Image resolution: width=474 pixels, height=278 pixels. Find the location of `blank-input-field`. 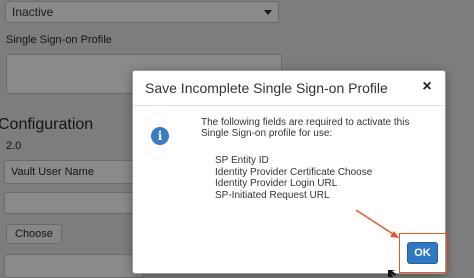

blank-input-field is located at coordinates (74, 203).